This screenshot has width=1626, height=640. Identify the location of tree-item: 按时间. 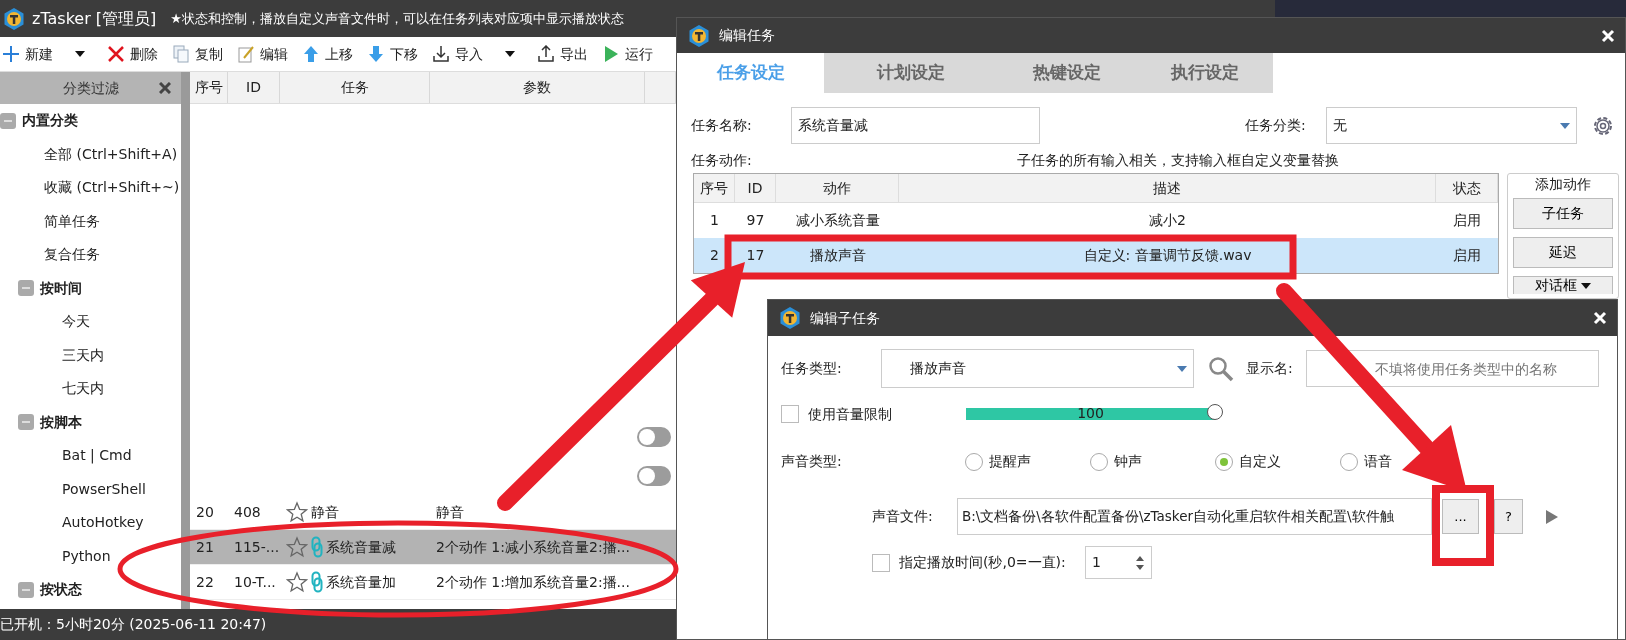
(61, 288).